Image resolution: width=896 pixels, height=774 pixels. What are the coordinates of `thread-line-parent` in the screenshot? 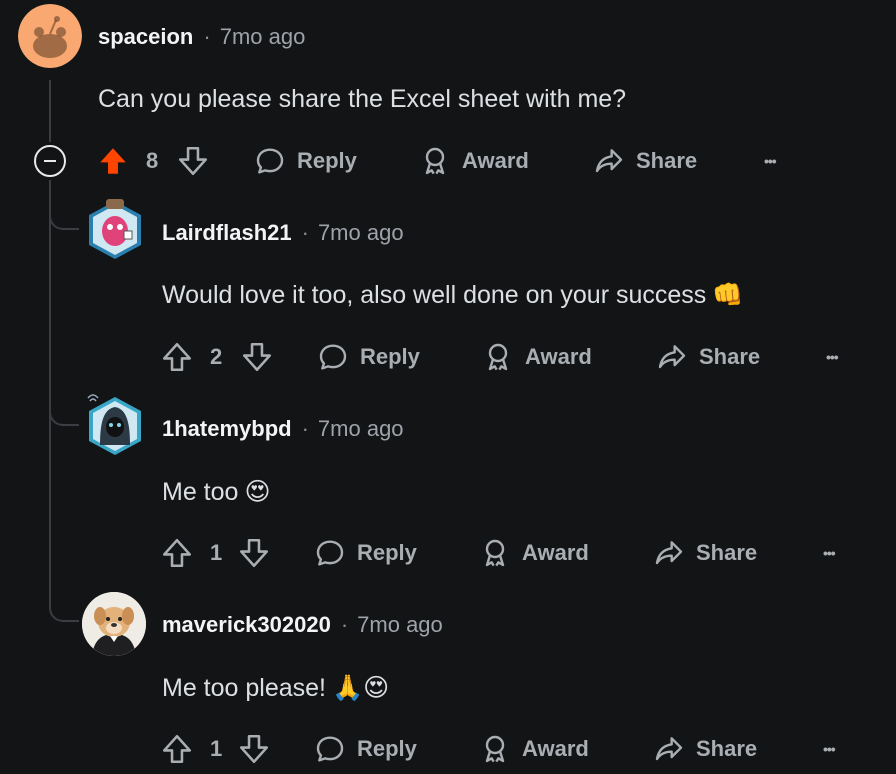 It's located at (50, 111).